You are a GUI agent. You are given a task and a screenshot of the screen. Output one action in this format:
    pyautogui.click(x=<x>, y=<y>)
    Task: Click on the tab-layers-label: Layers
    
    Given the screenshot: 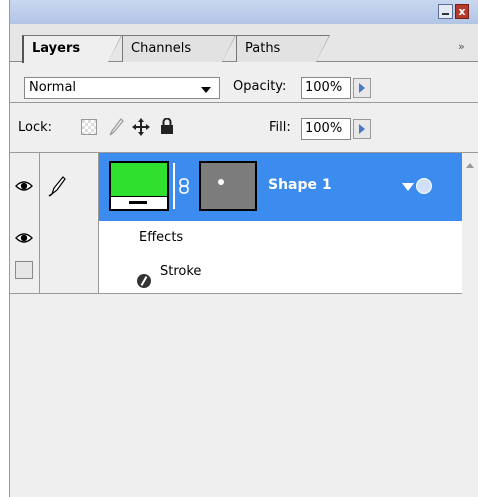 What is the action you would take?
    pyautogui.click(x=56, y=48)
    